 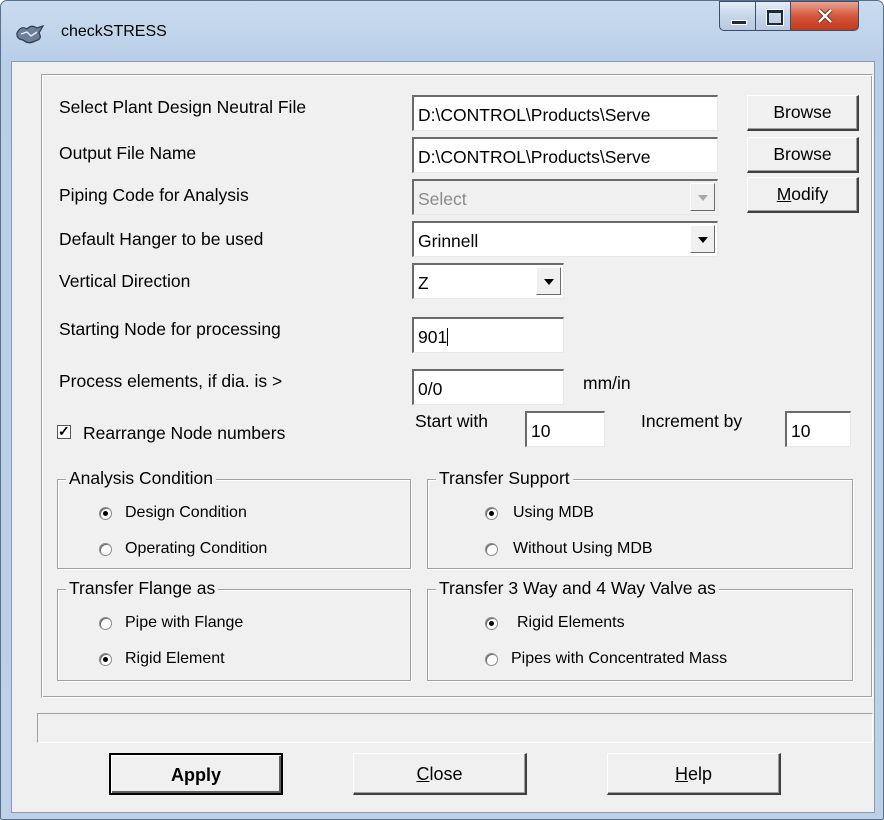 I want to click on apply-button: Apply, so click(x=196, y=774).